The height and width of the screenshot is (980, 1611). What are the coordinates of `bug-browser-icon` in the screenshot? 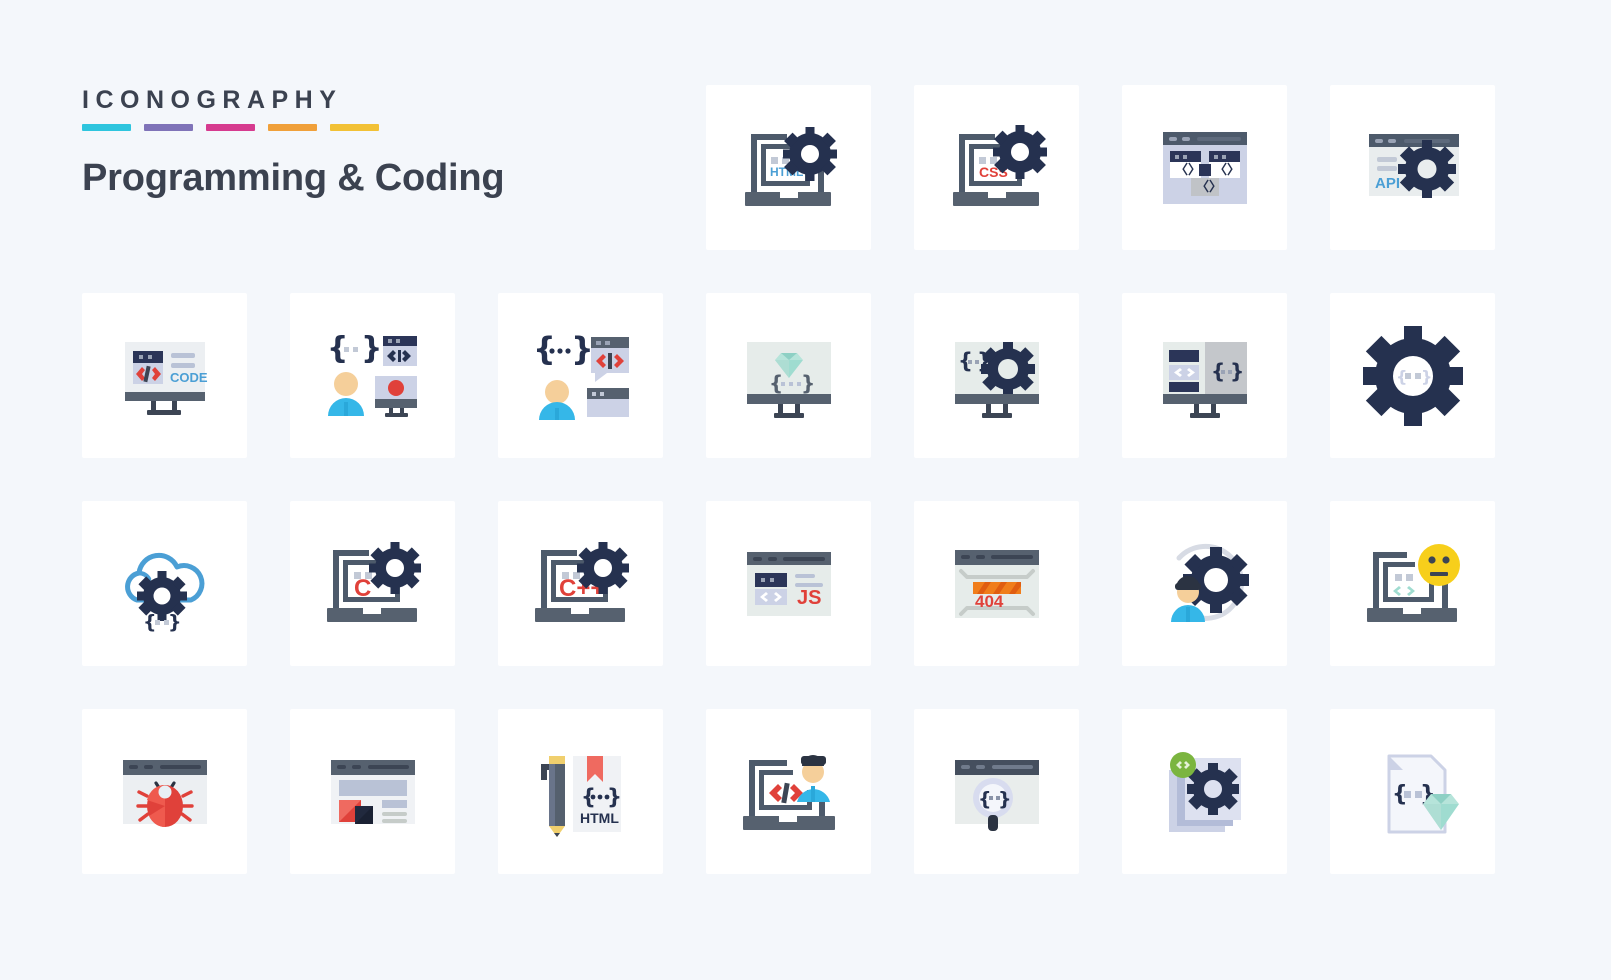 It's located at (164, 793).